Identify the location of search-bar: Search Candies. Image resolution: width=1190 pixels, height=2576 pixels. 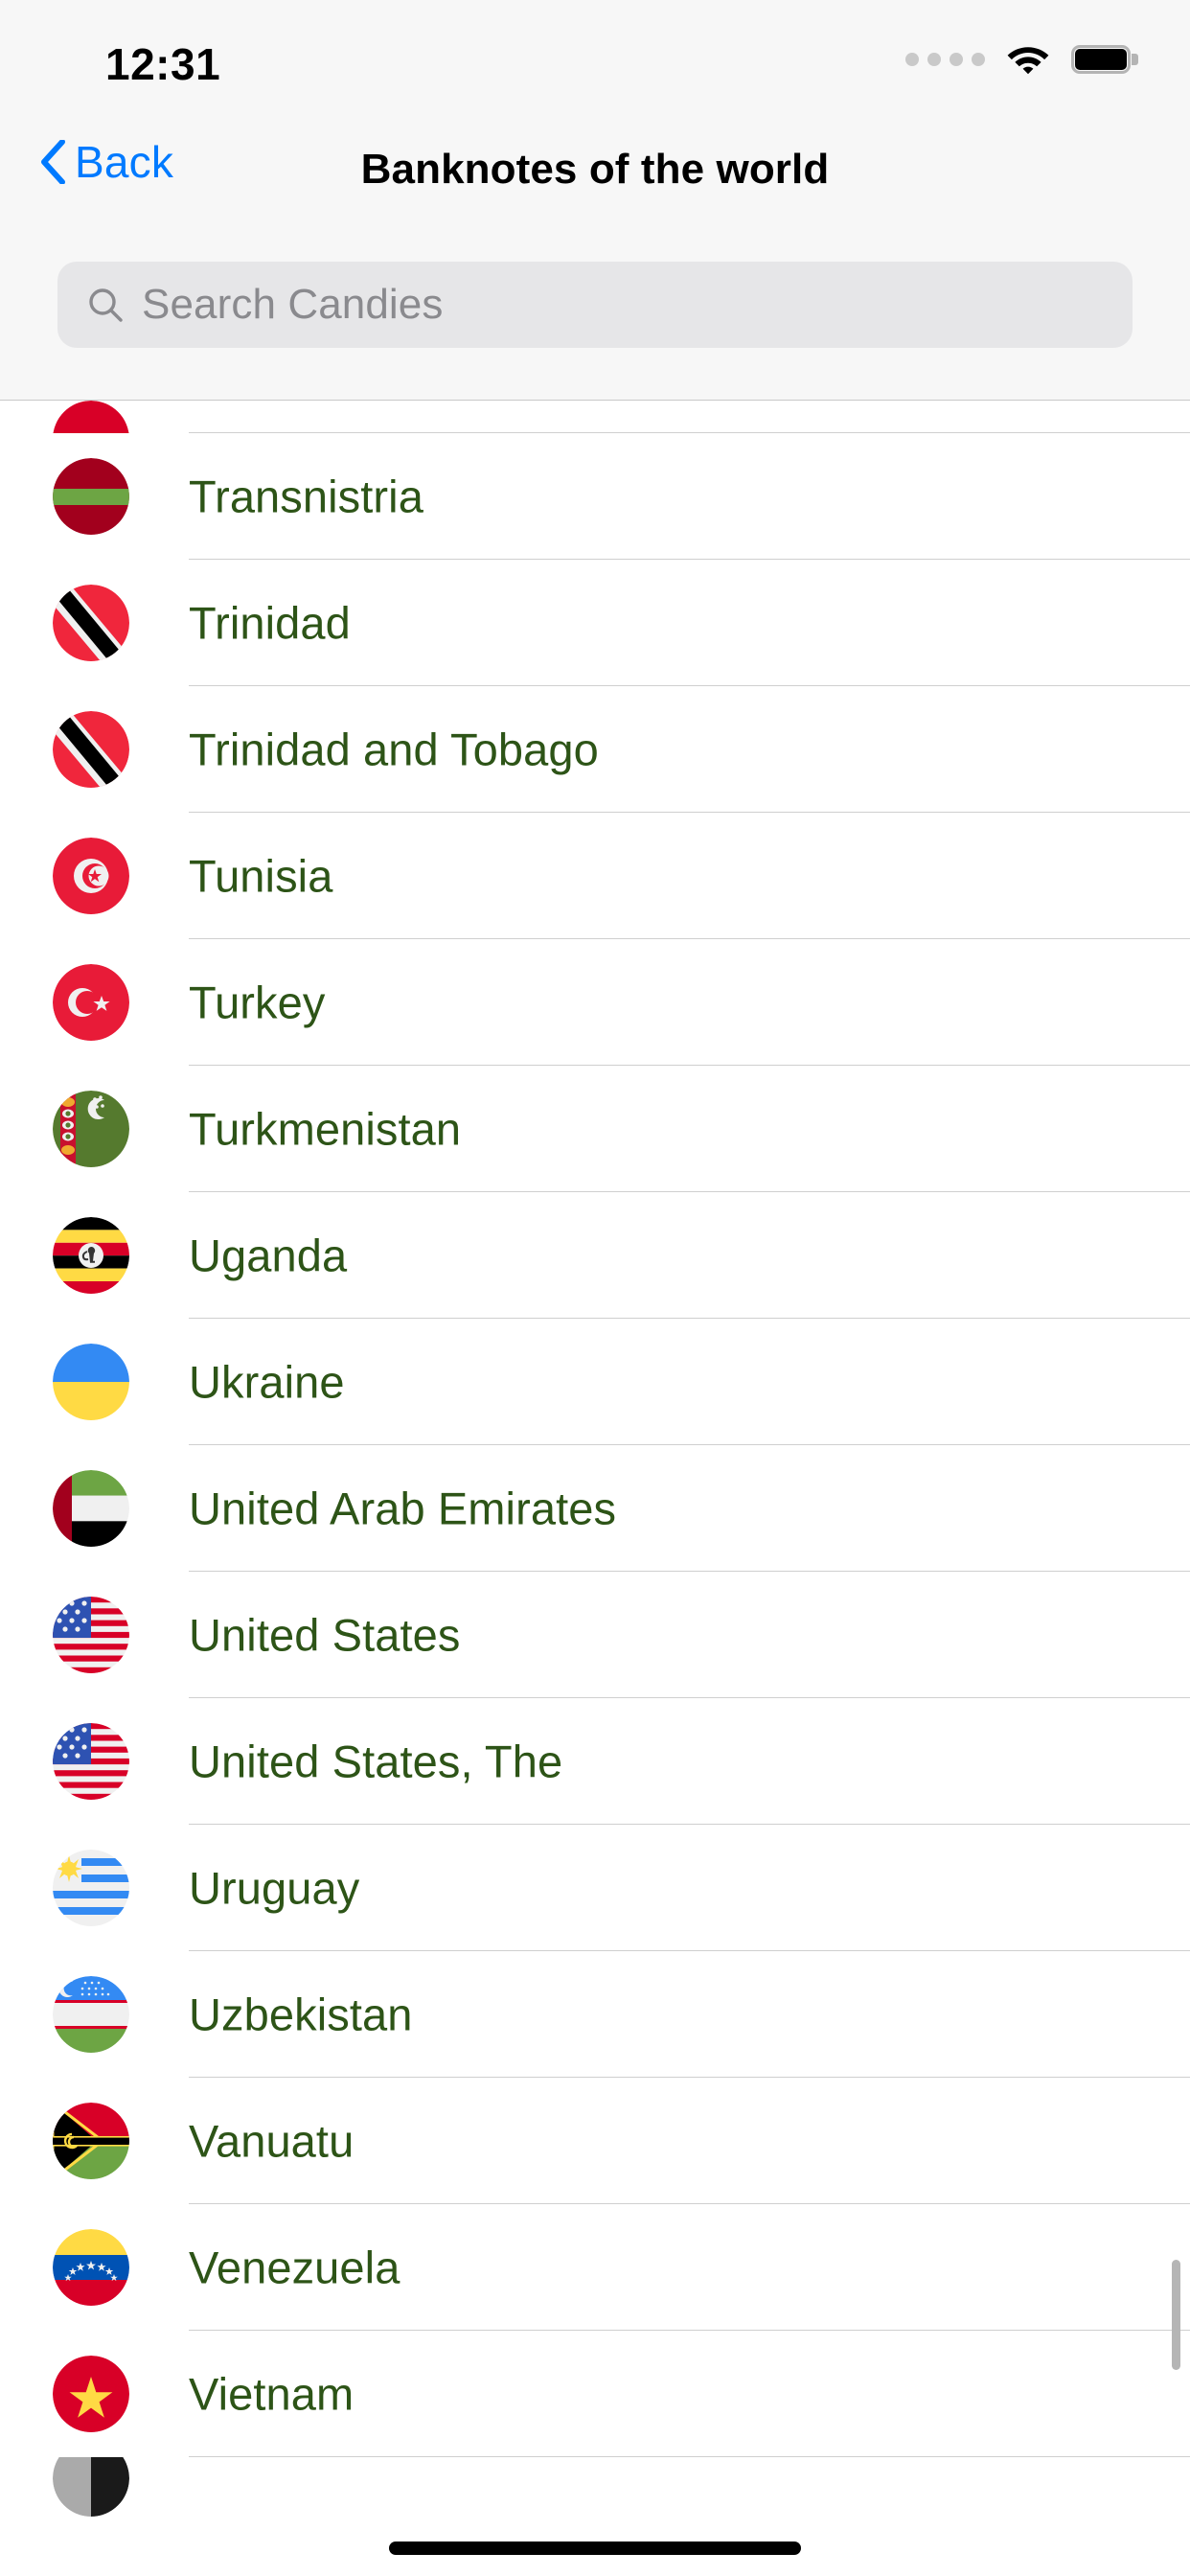
(595, 305).